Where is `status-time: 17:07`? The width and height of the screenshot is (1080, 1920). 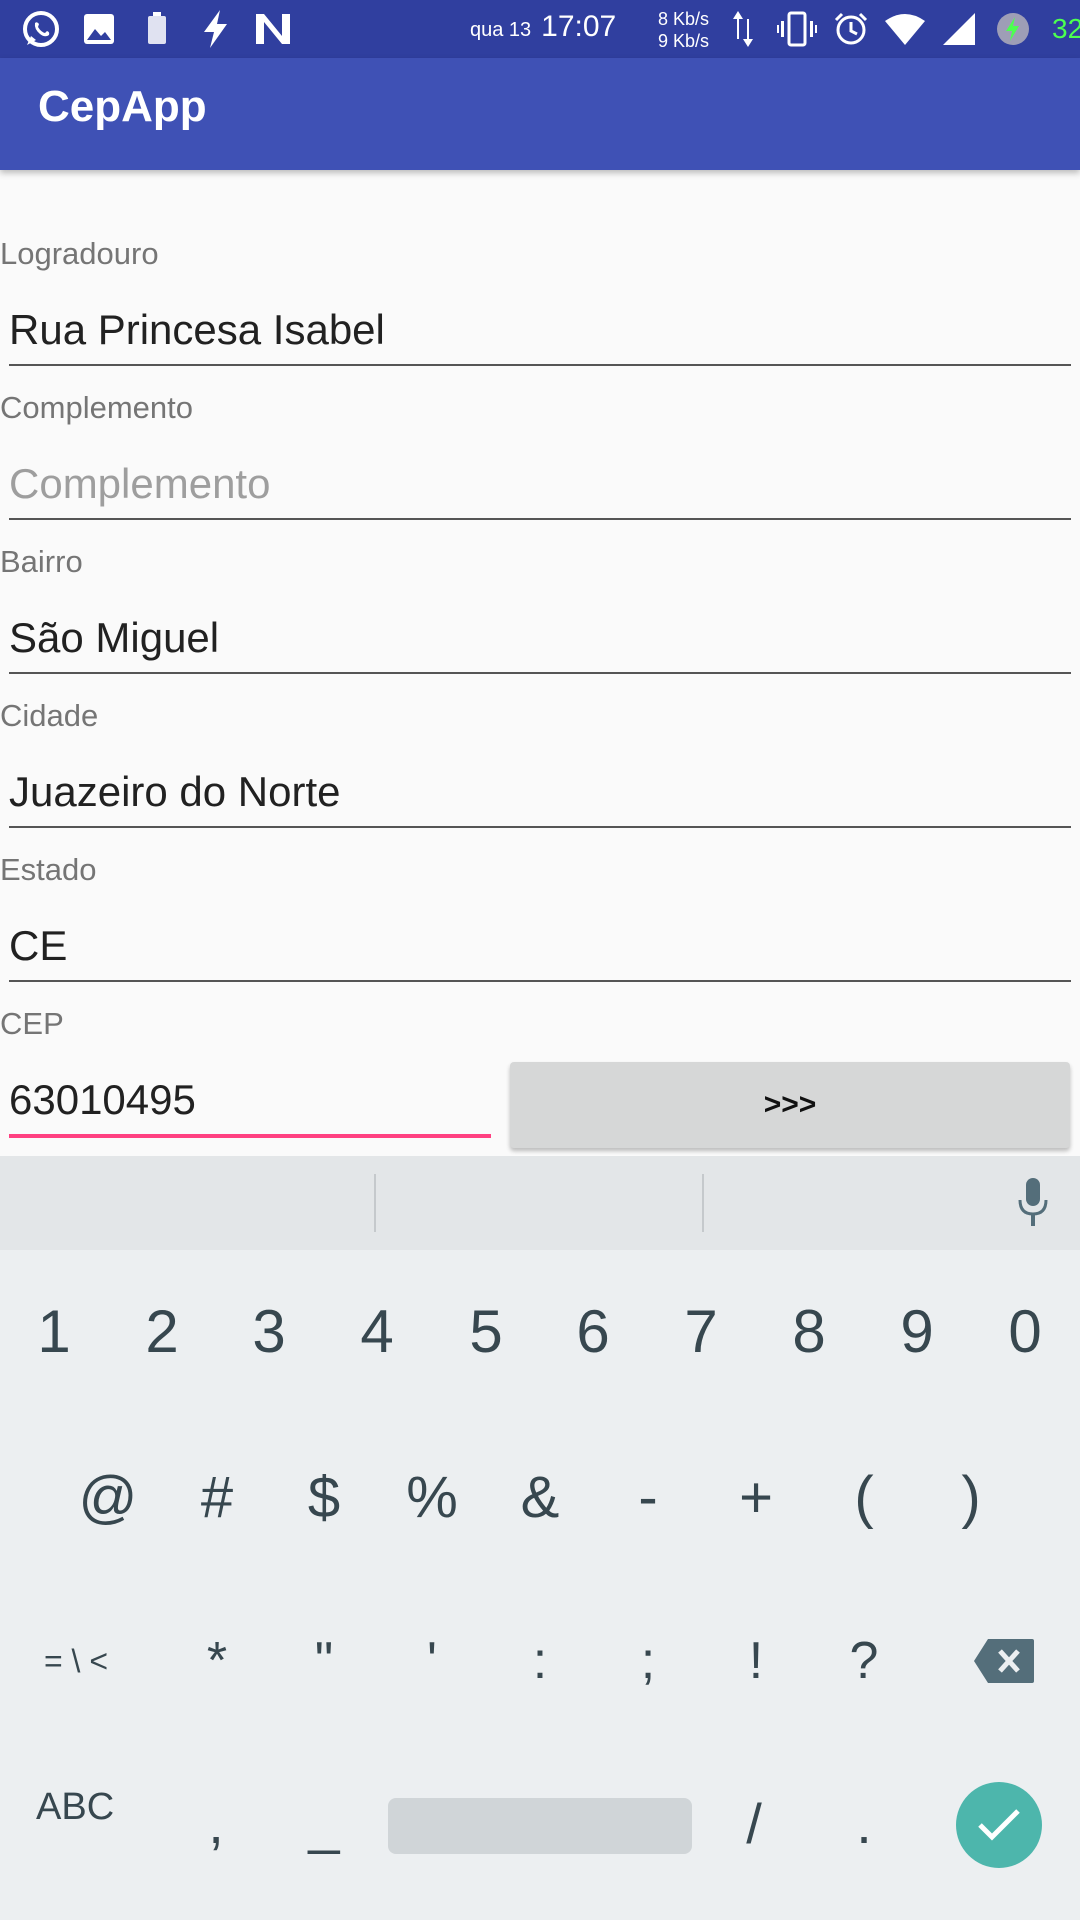
status-time: 17:07 is located at coordinates (579, 26).